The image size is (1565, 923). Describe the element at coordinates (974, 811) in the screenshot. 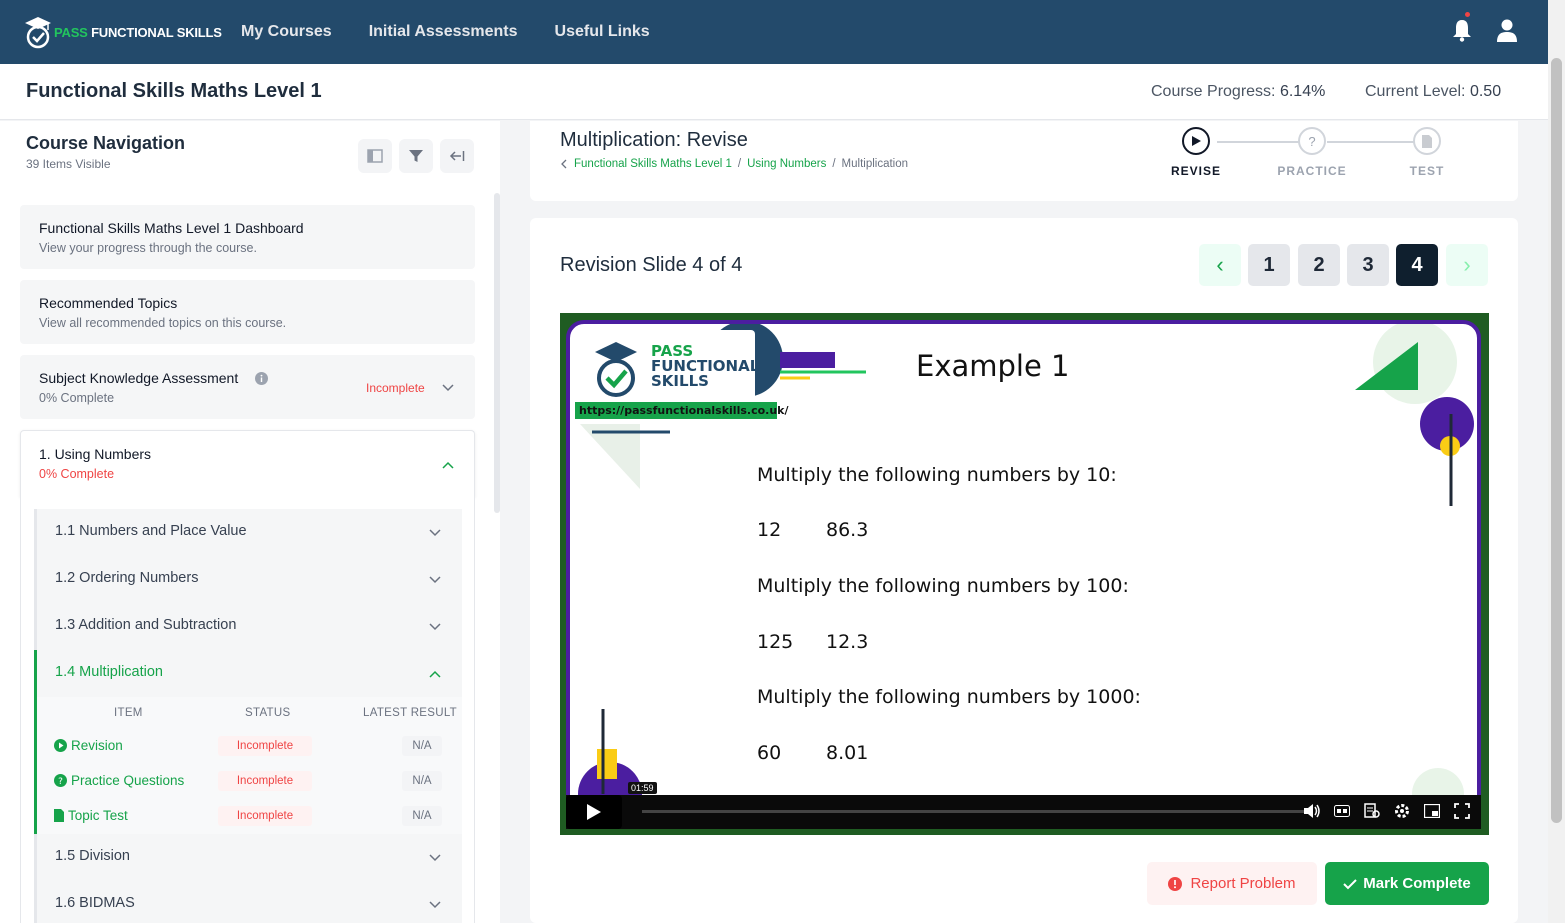

I see `video-timeline` at that location.